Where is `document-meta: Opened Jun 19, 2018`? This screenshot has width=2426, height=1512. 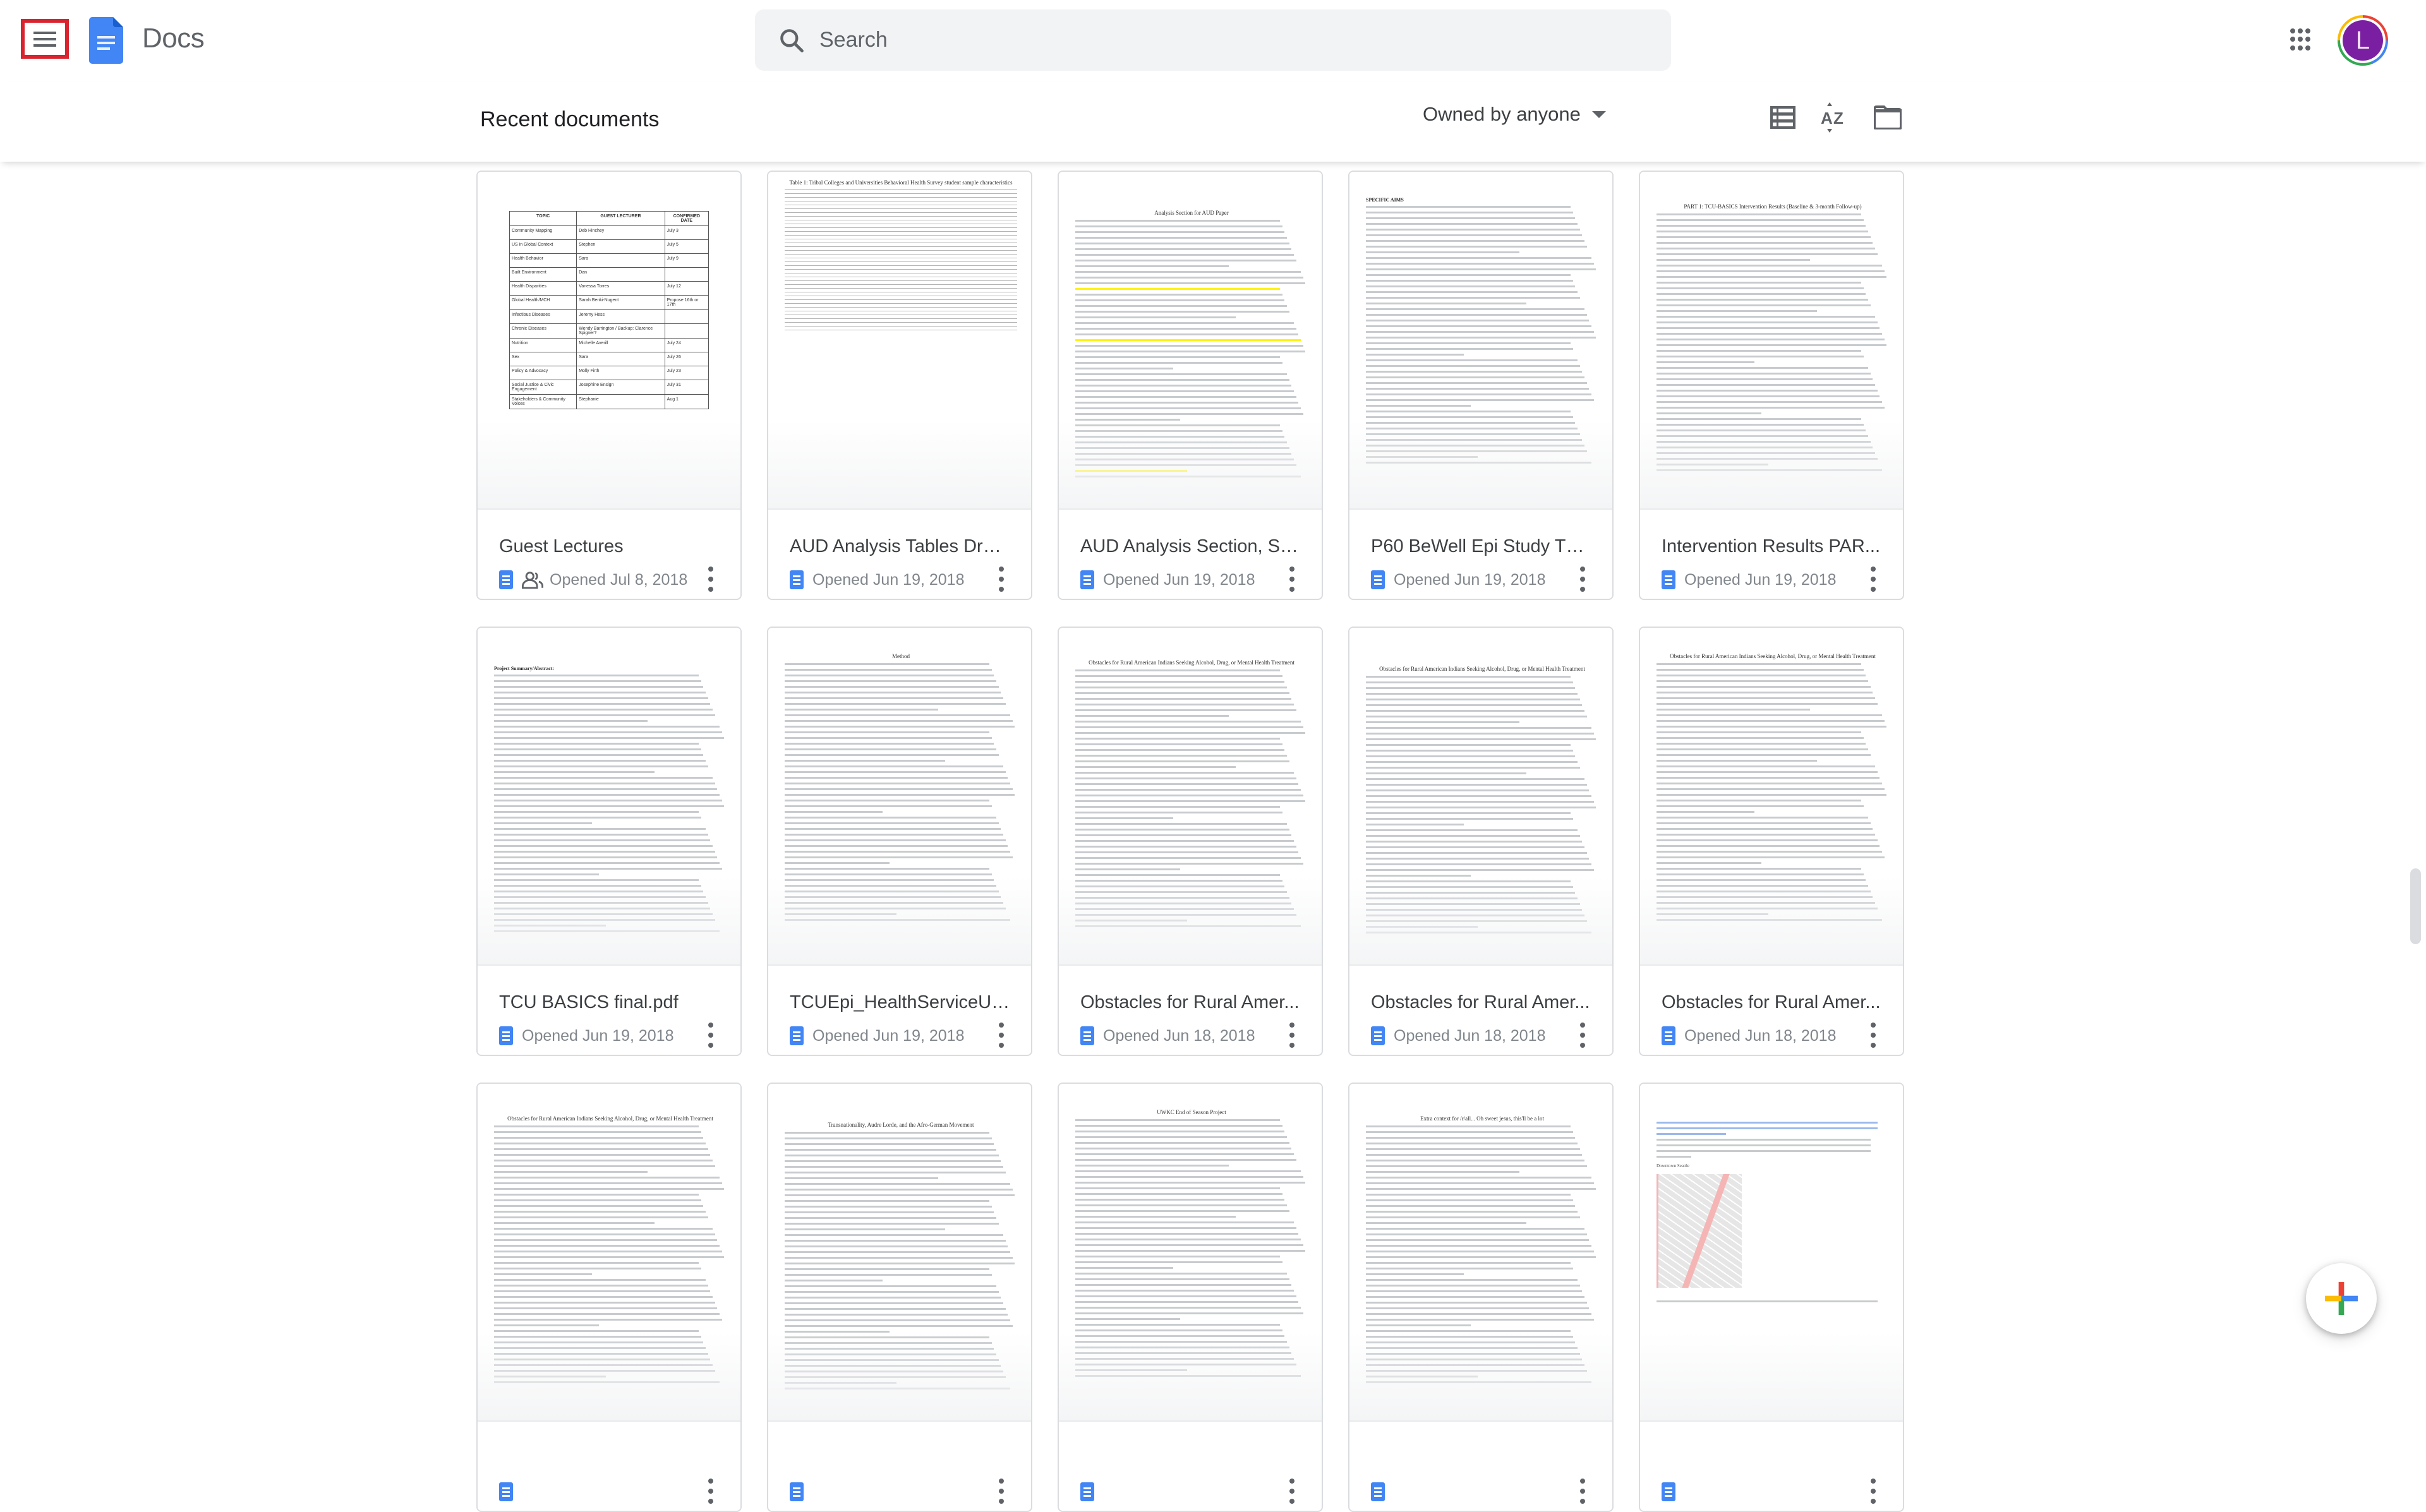
document-meta: Opened Jun 19, 2018 is located at coordinates (586, 1035).